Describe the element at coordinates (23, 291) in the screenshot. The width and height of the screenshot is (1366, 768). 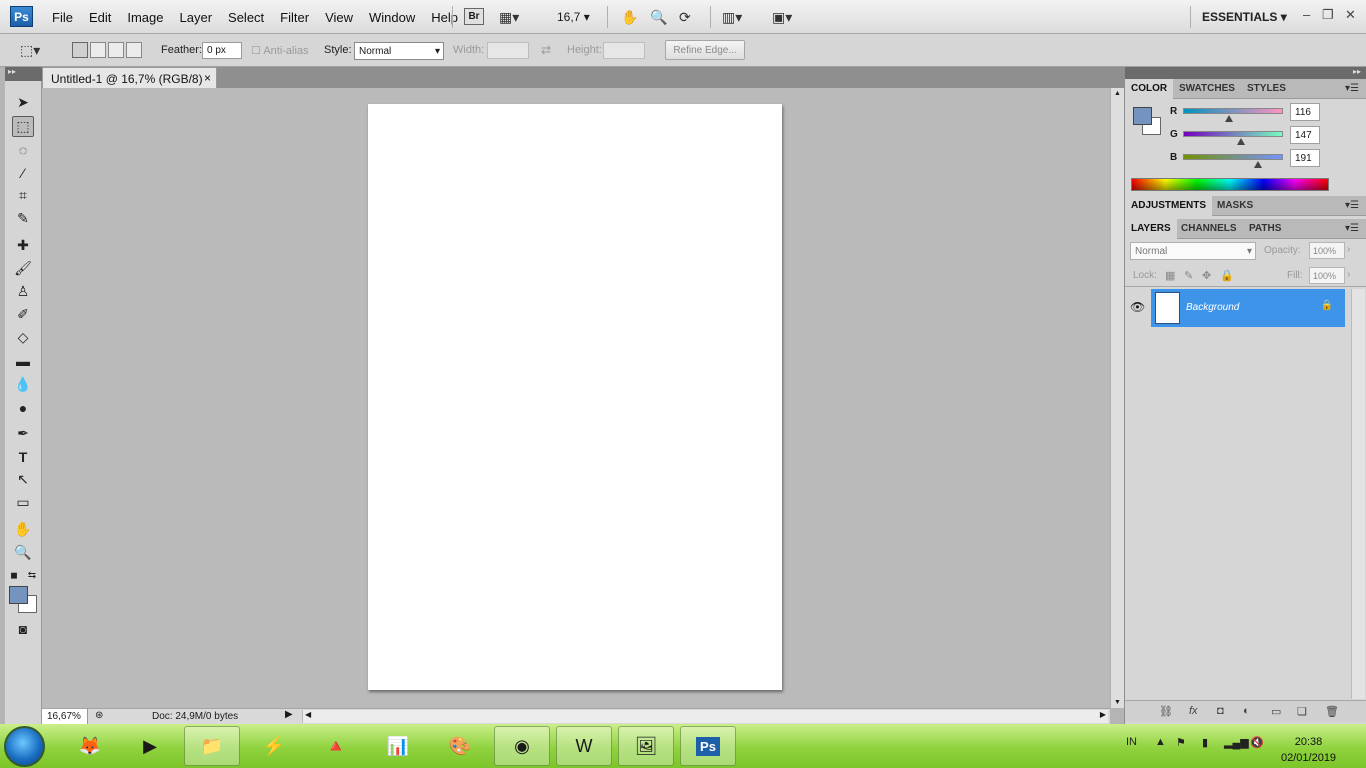
I see `clone-stamp-tool-icon: ♙` at that location.